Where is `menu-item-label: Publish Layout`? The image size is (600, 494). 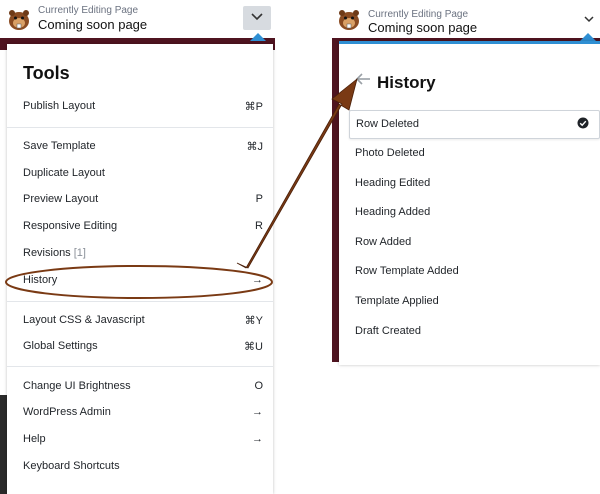
menu-item-label: Publish Layout is located at coordinates (59, 106).